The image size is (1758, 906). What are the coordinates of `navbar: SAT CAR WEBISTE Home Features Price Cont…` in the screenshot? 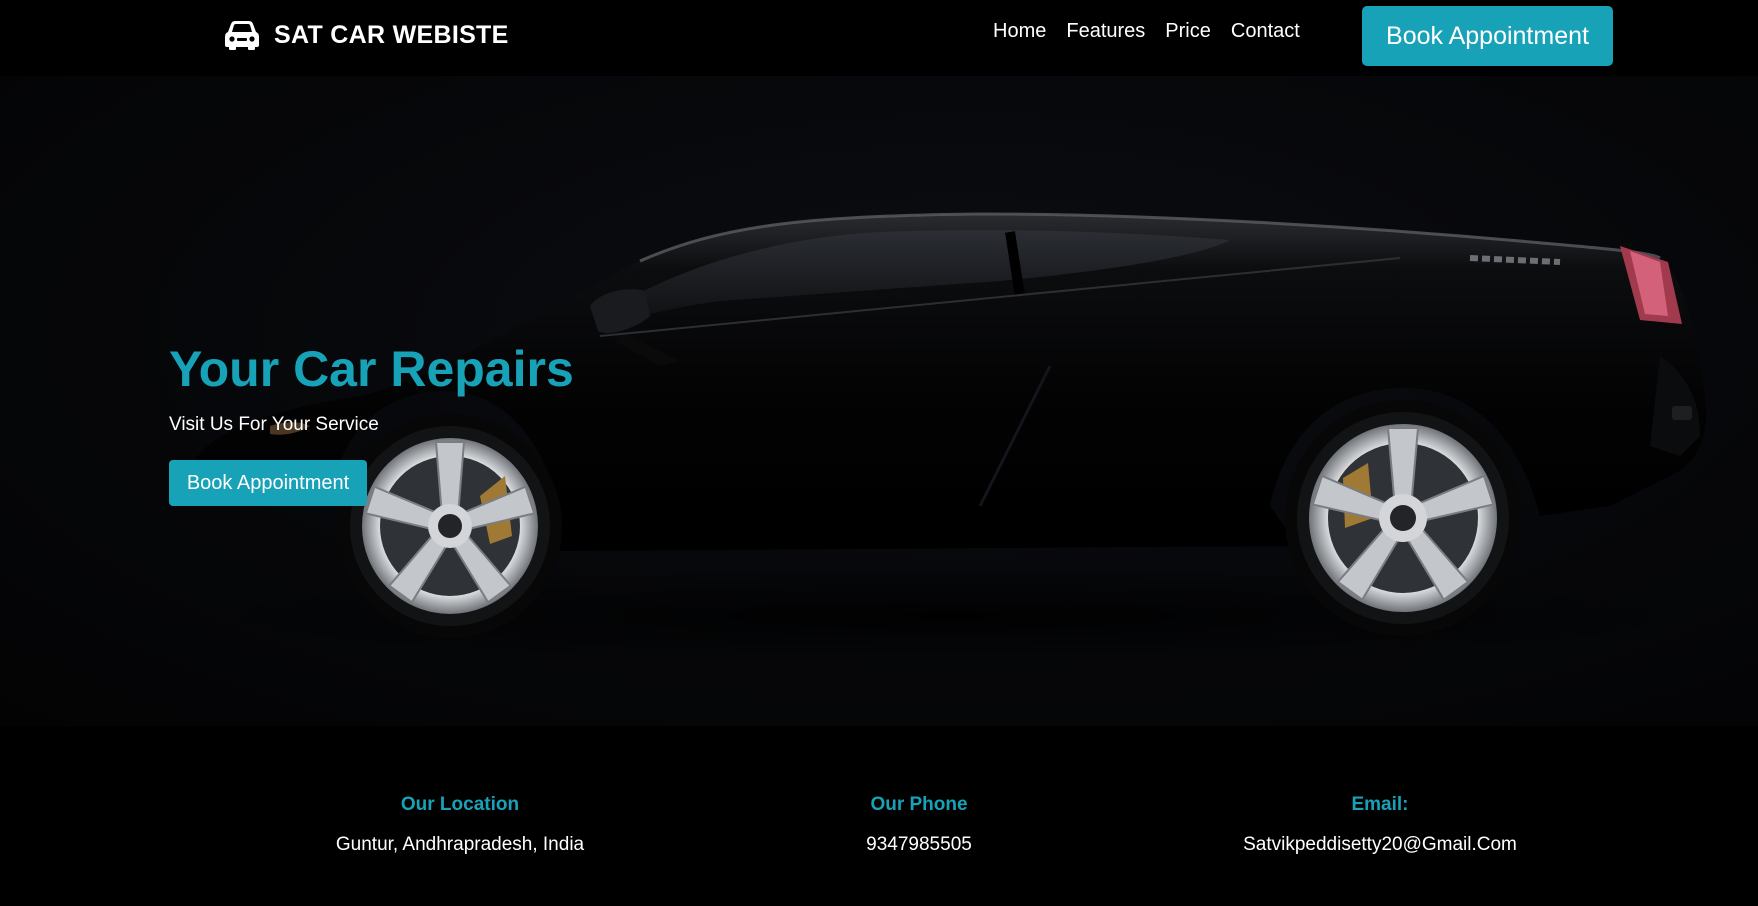 It's located at (879, 38).